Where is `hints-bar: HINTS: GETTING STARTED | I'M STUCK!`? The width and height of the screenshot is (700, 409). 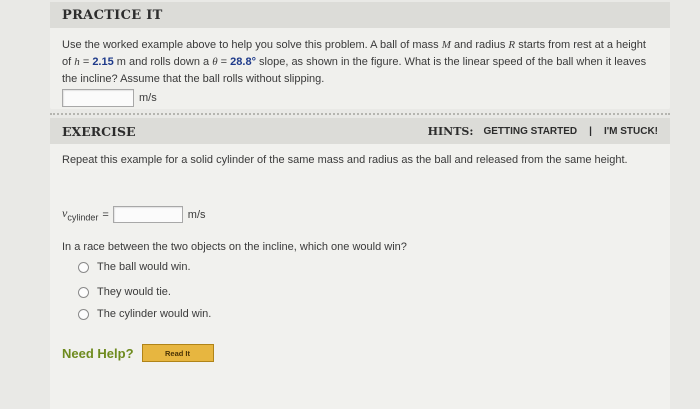
hints-bar: HINTS: GETTING STARTED | I'M STUCK! is located at coordinates (543, 131).